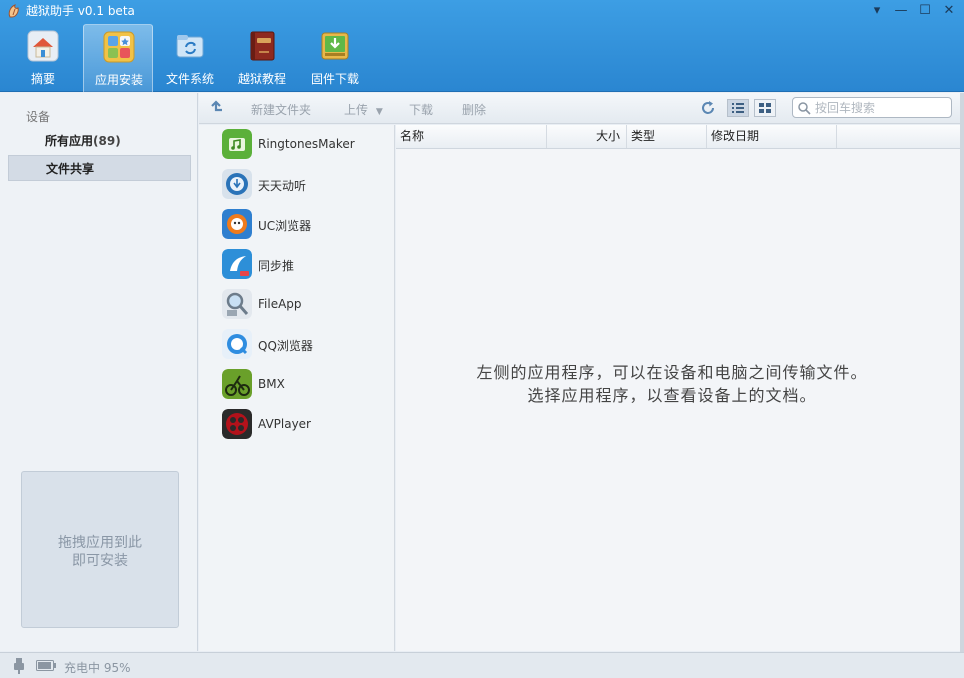 This screenshot has width=964, height=678. What do you see at coordinates (237, 424) in the screenshot?
I see `avplayer-app-icon` at bounding box center [237, 424].